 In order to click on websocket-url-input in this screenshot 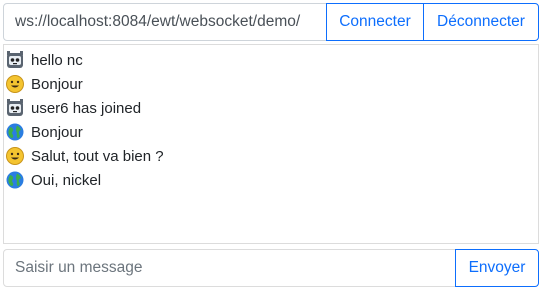, I will do `click(165, 22)`.